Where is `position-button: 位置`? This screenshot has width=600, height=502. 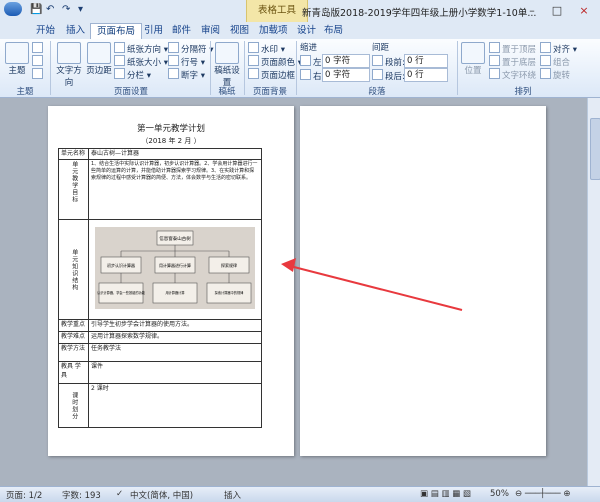
position-button: 位置 is located at coordinates (473, 59).